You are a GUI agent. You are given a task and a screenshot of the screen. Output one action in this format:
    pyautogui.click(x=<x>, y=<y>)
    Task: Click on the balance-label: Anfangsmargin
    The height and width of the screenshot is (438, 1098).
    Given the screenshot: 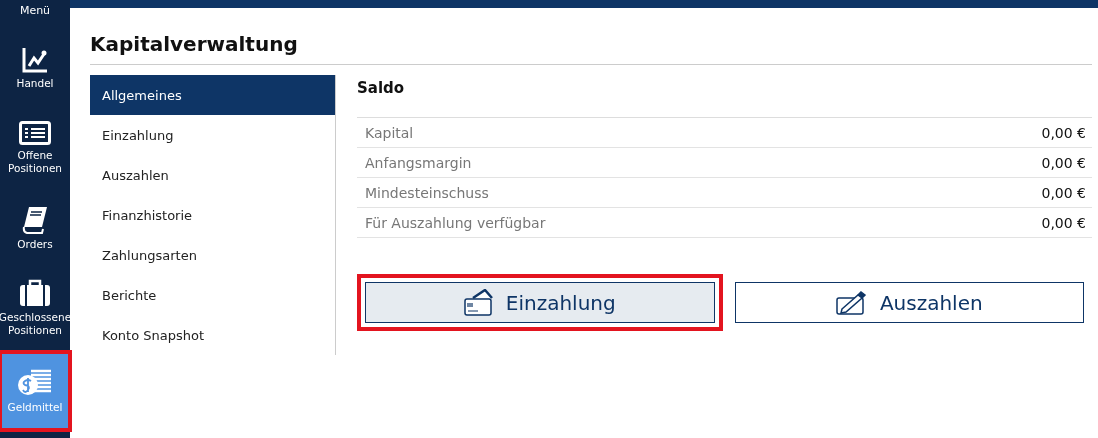 What is the action you would take?
    pyautogui.click(x=418, y=162)
    